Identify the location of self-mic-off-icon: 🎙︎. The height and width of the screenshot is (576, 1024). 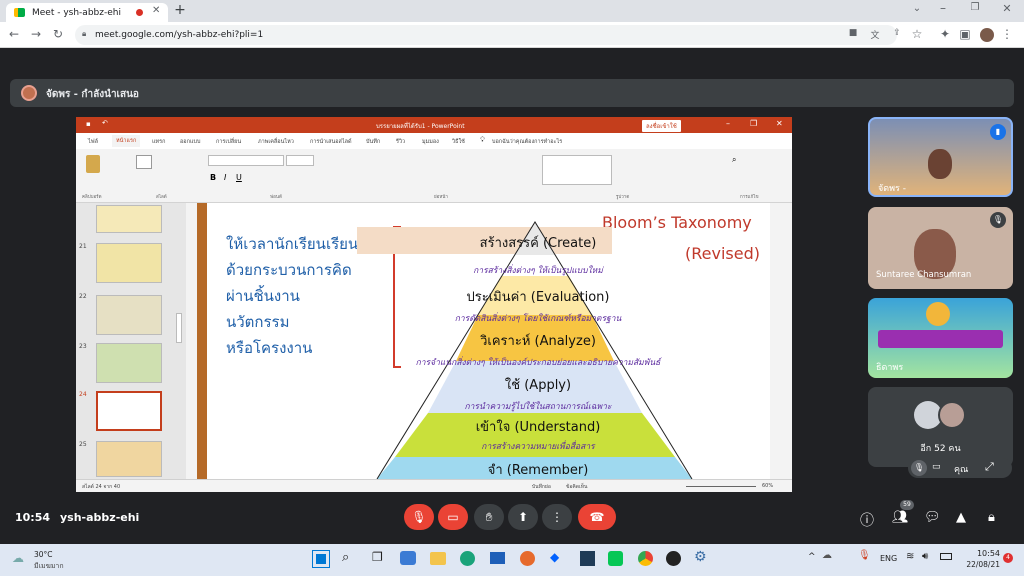
(919, 468).